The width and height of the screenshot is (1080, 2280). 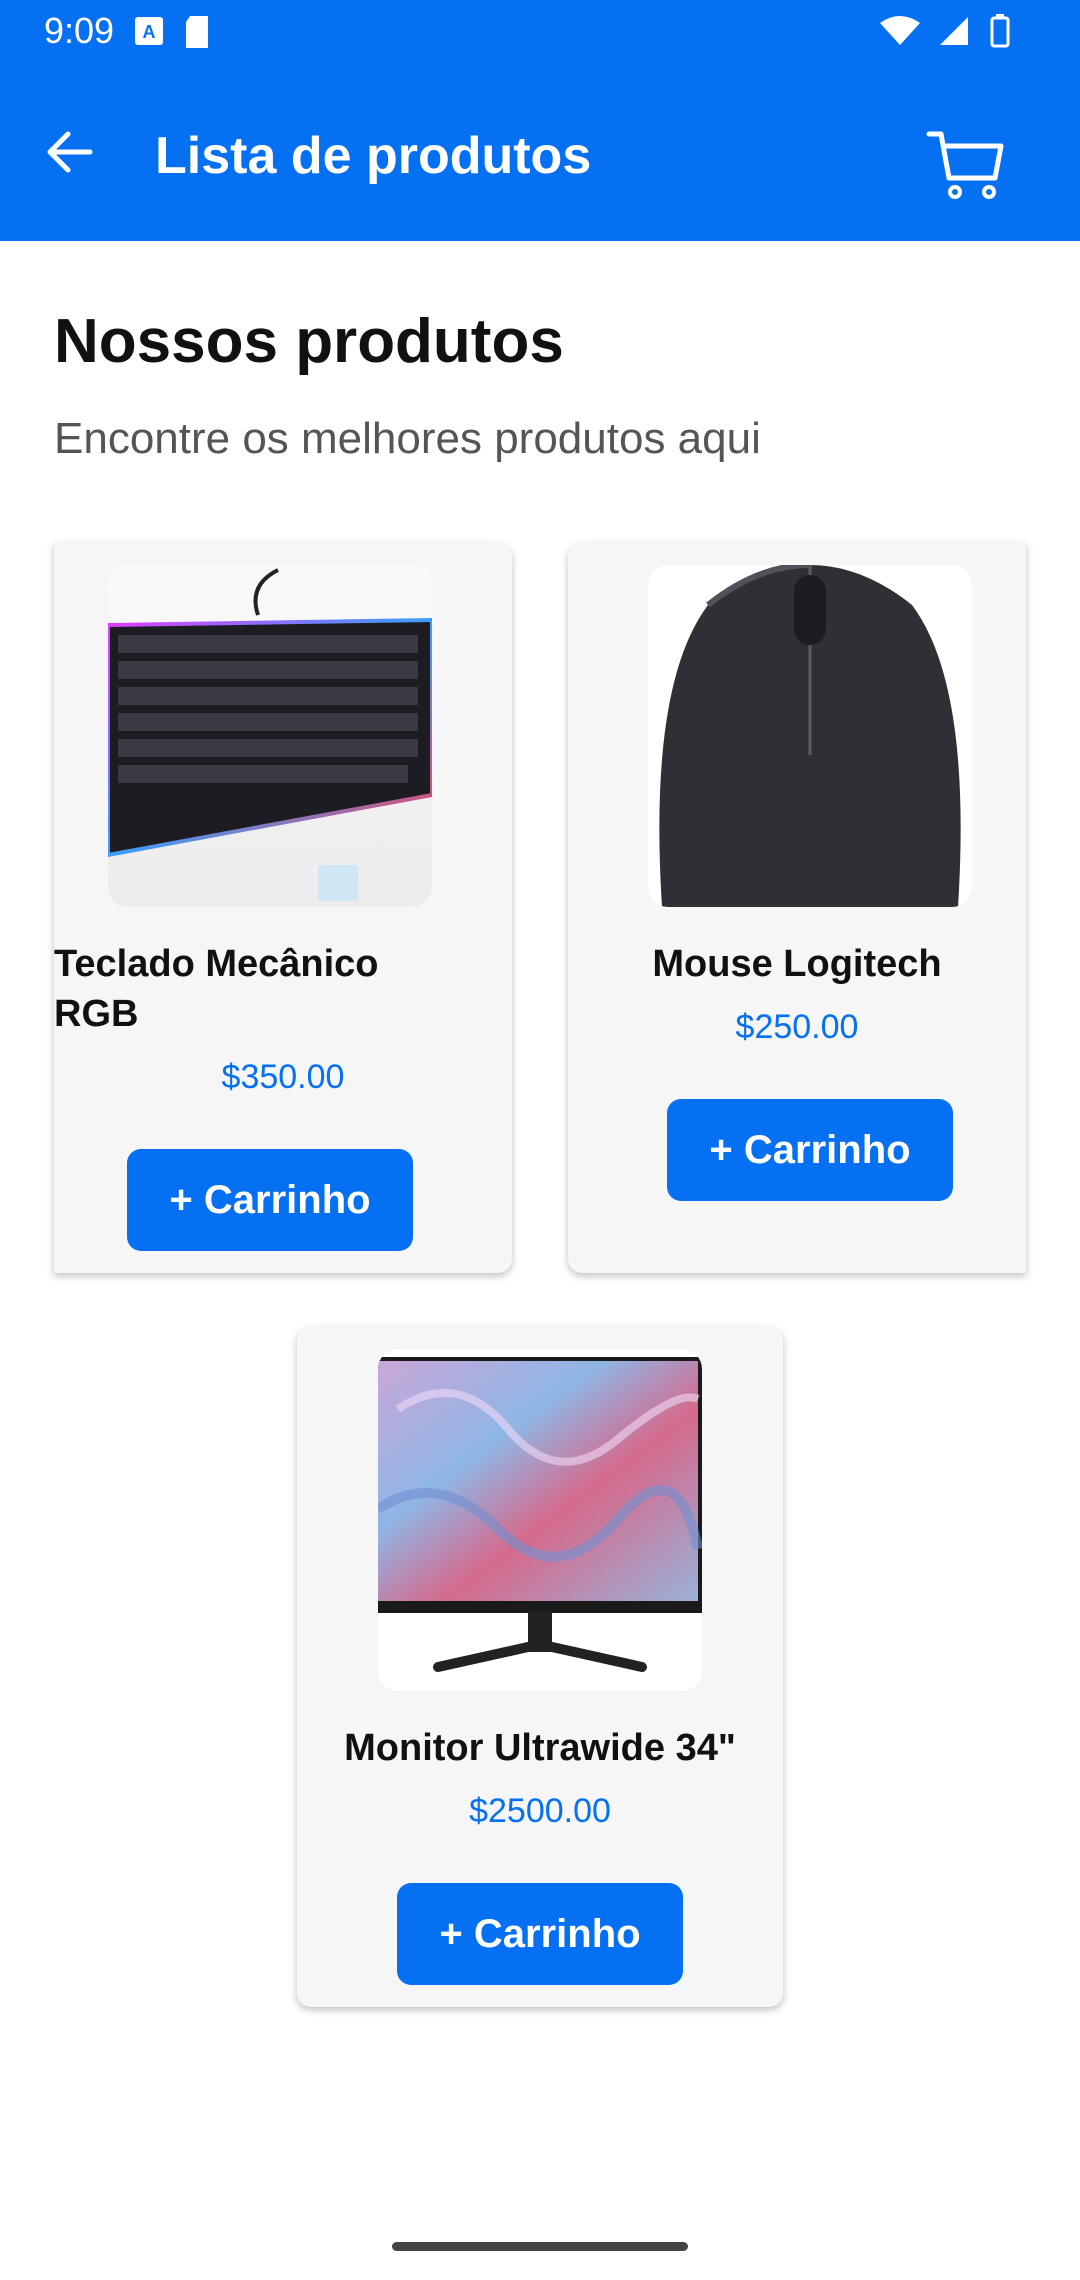 I want to click on cart-button, so click(x=965, y=162).